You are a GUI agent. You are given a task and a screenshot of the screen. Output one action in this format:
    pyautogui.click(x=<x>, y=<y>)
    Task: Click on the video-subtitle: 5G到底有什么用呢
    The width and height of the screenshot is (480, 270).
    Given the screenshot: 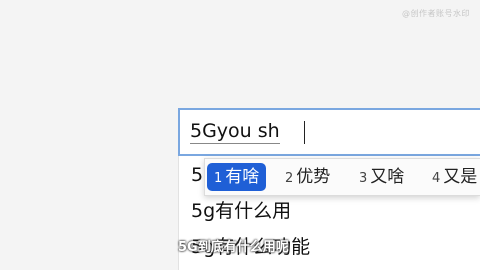 What is the action you would take?
    pyautogui.click(x=233, y=247)
    